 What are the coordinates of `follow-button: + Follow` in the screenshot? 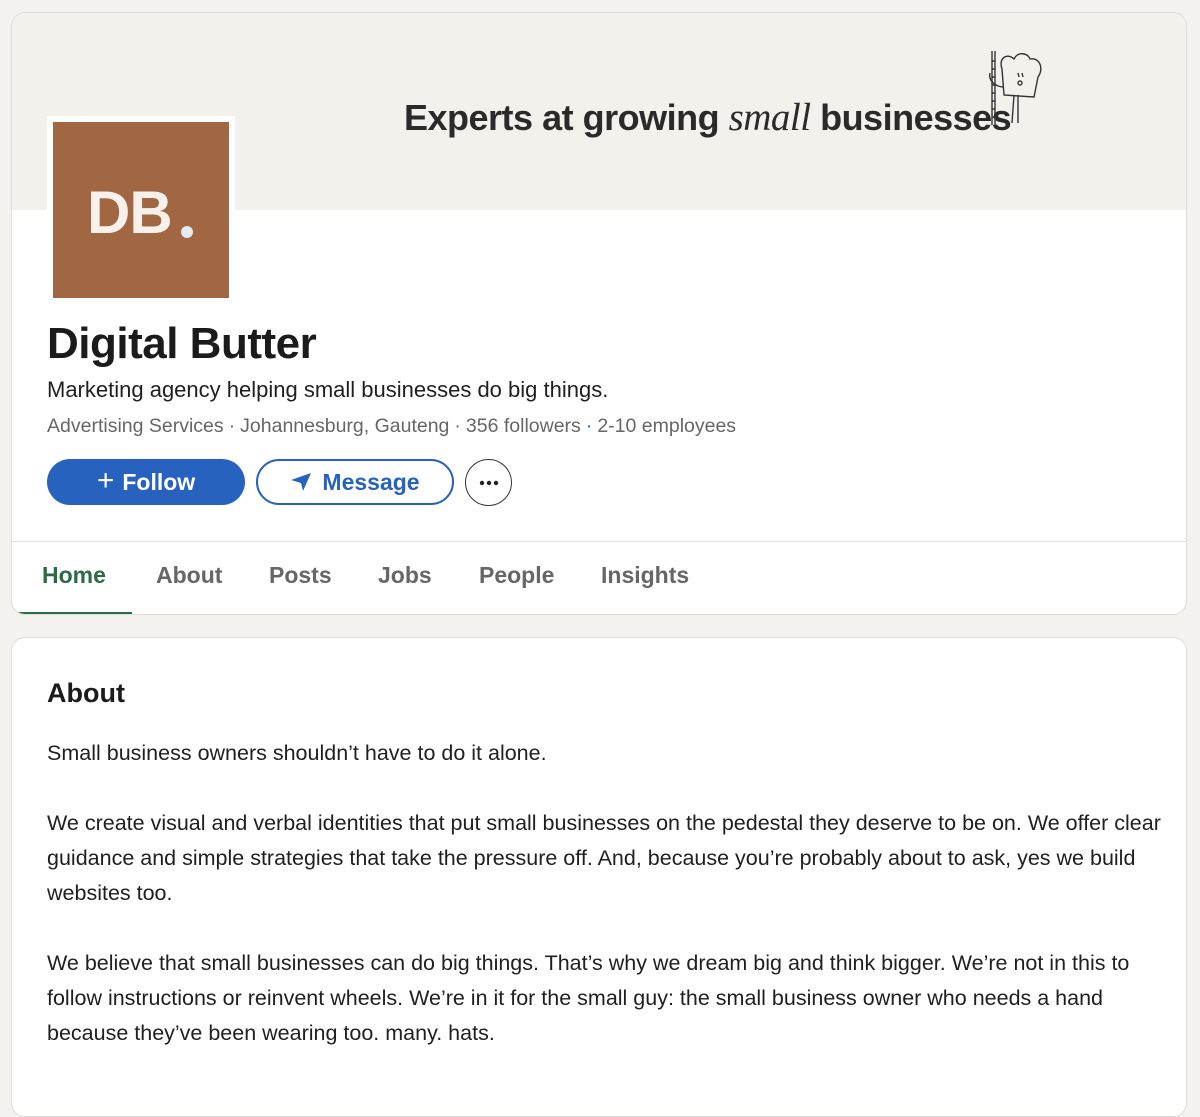 It's located at (146, 482).